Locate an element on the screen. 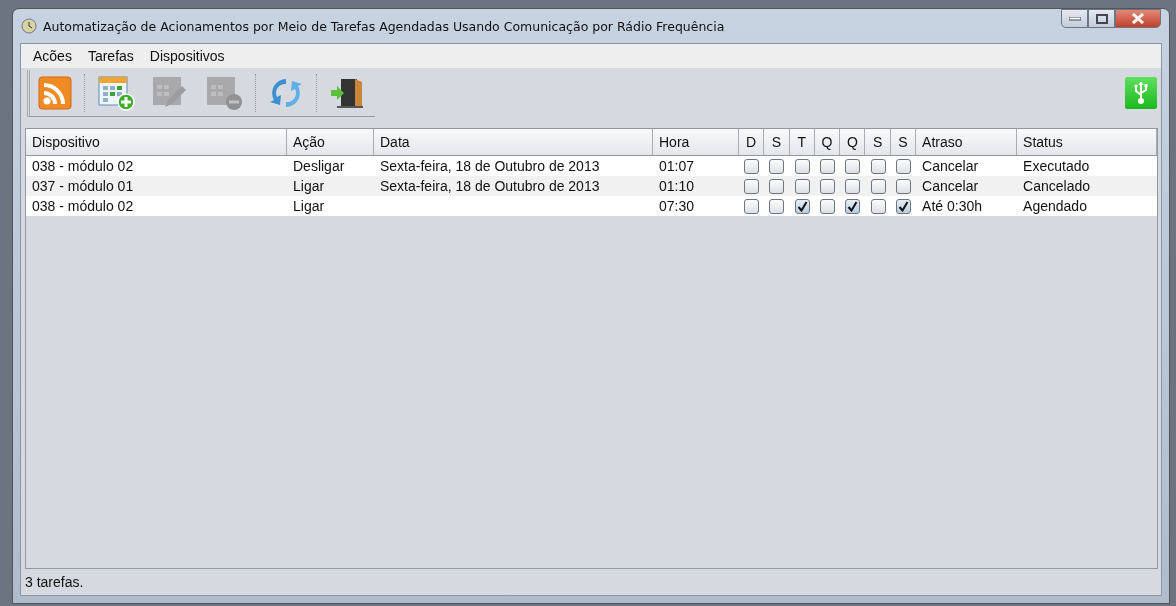  minimize-button is located at coordinates (1074, 18).